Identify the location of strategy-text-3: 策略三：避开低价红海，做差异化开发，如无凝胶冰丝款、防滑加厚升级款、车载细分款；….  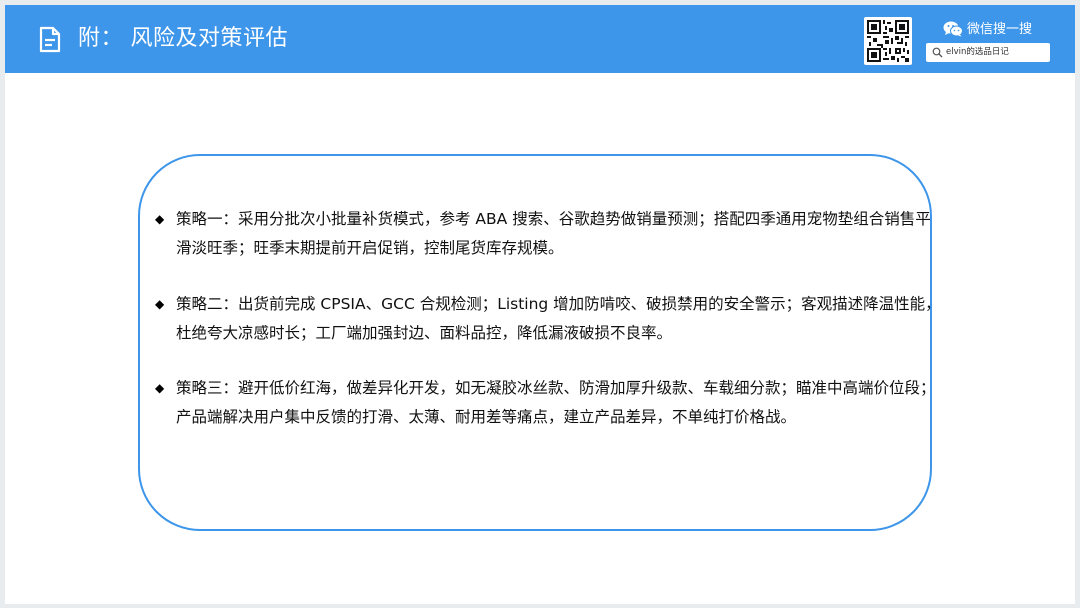
(556, 402).